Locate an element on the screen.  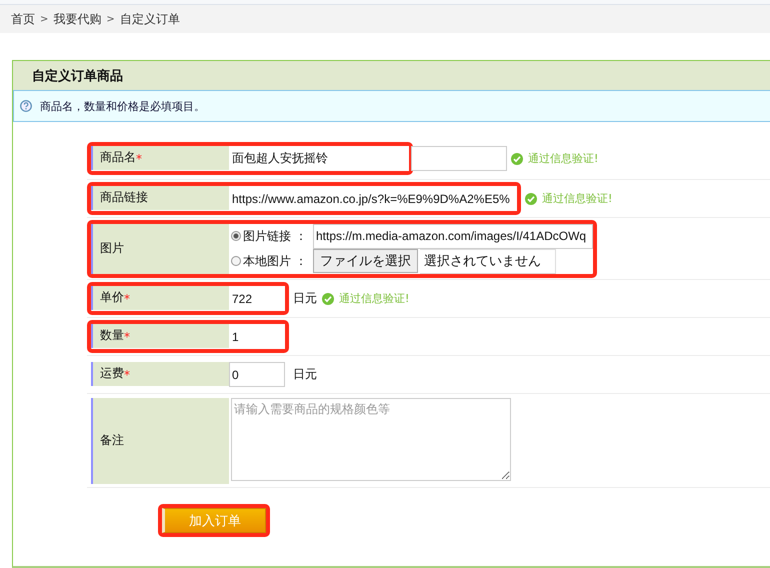
note-field: 请输入需要商品的规格颜色等 is located at coordinates (371, 439).